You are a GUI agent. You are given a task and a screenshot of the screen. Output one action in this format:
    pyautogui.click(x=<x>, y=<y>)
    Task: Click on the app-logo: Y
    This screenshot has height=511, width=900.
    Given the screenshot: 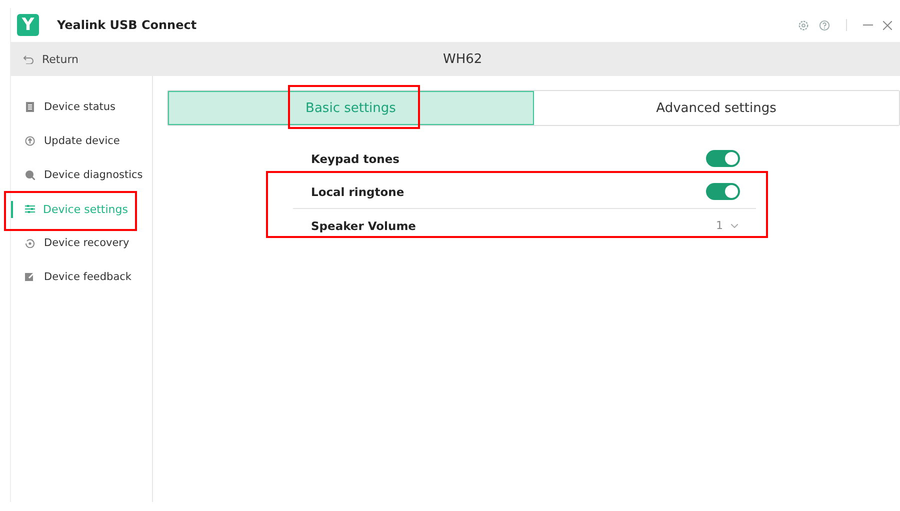 What is the action you would take?
    pyautogui.click(x=28, y=25)
    